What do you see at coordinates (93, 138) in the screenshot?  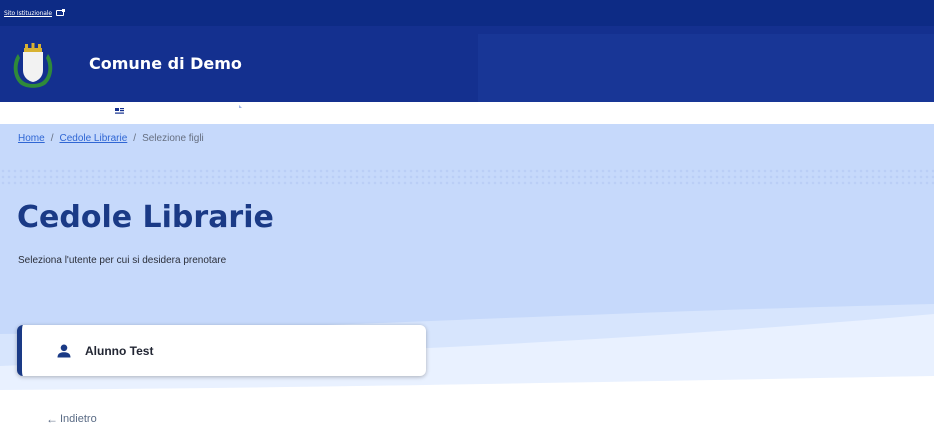 I see `breadcrumb-cedole-link: Cedole Librarie` at bounding box center [93, 138].